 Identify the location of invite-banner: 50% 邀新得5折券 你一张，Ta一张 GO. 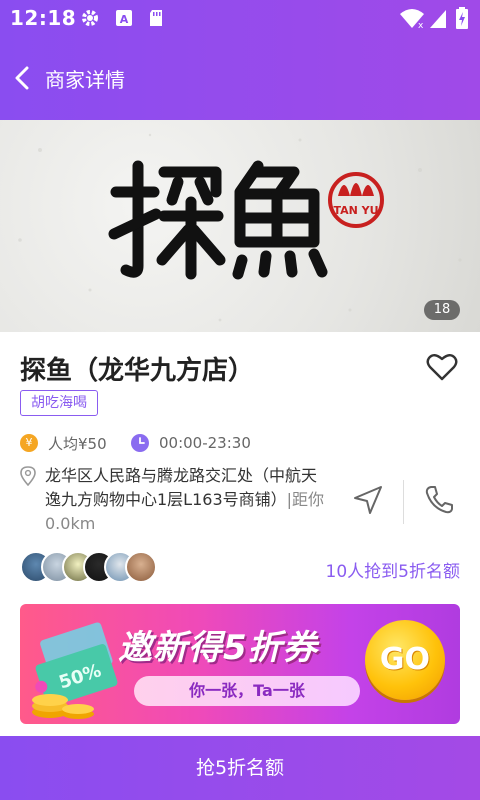
(240, 664).